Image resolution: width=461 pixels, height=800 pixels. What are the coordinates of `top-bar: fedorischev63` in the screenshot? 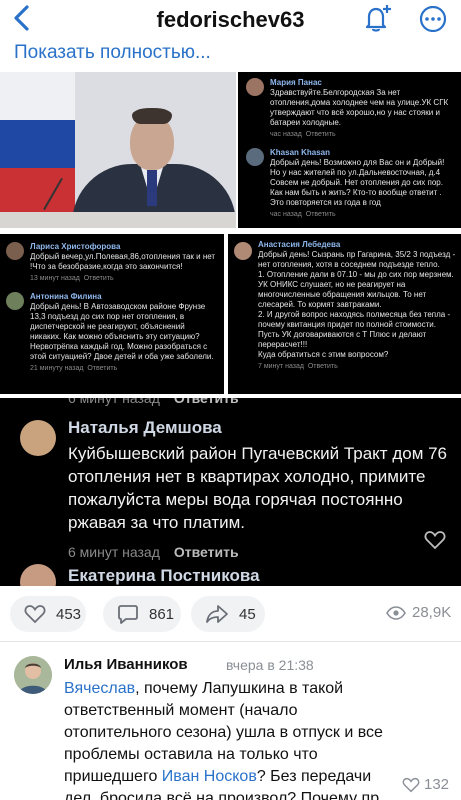 It's located at (230, 19).